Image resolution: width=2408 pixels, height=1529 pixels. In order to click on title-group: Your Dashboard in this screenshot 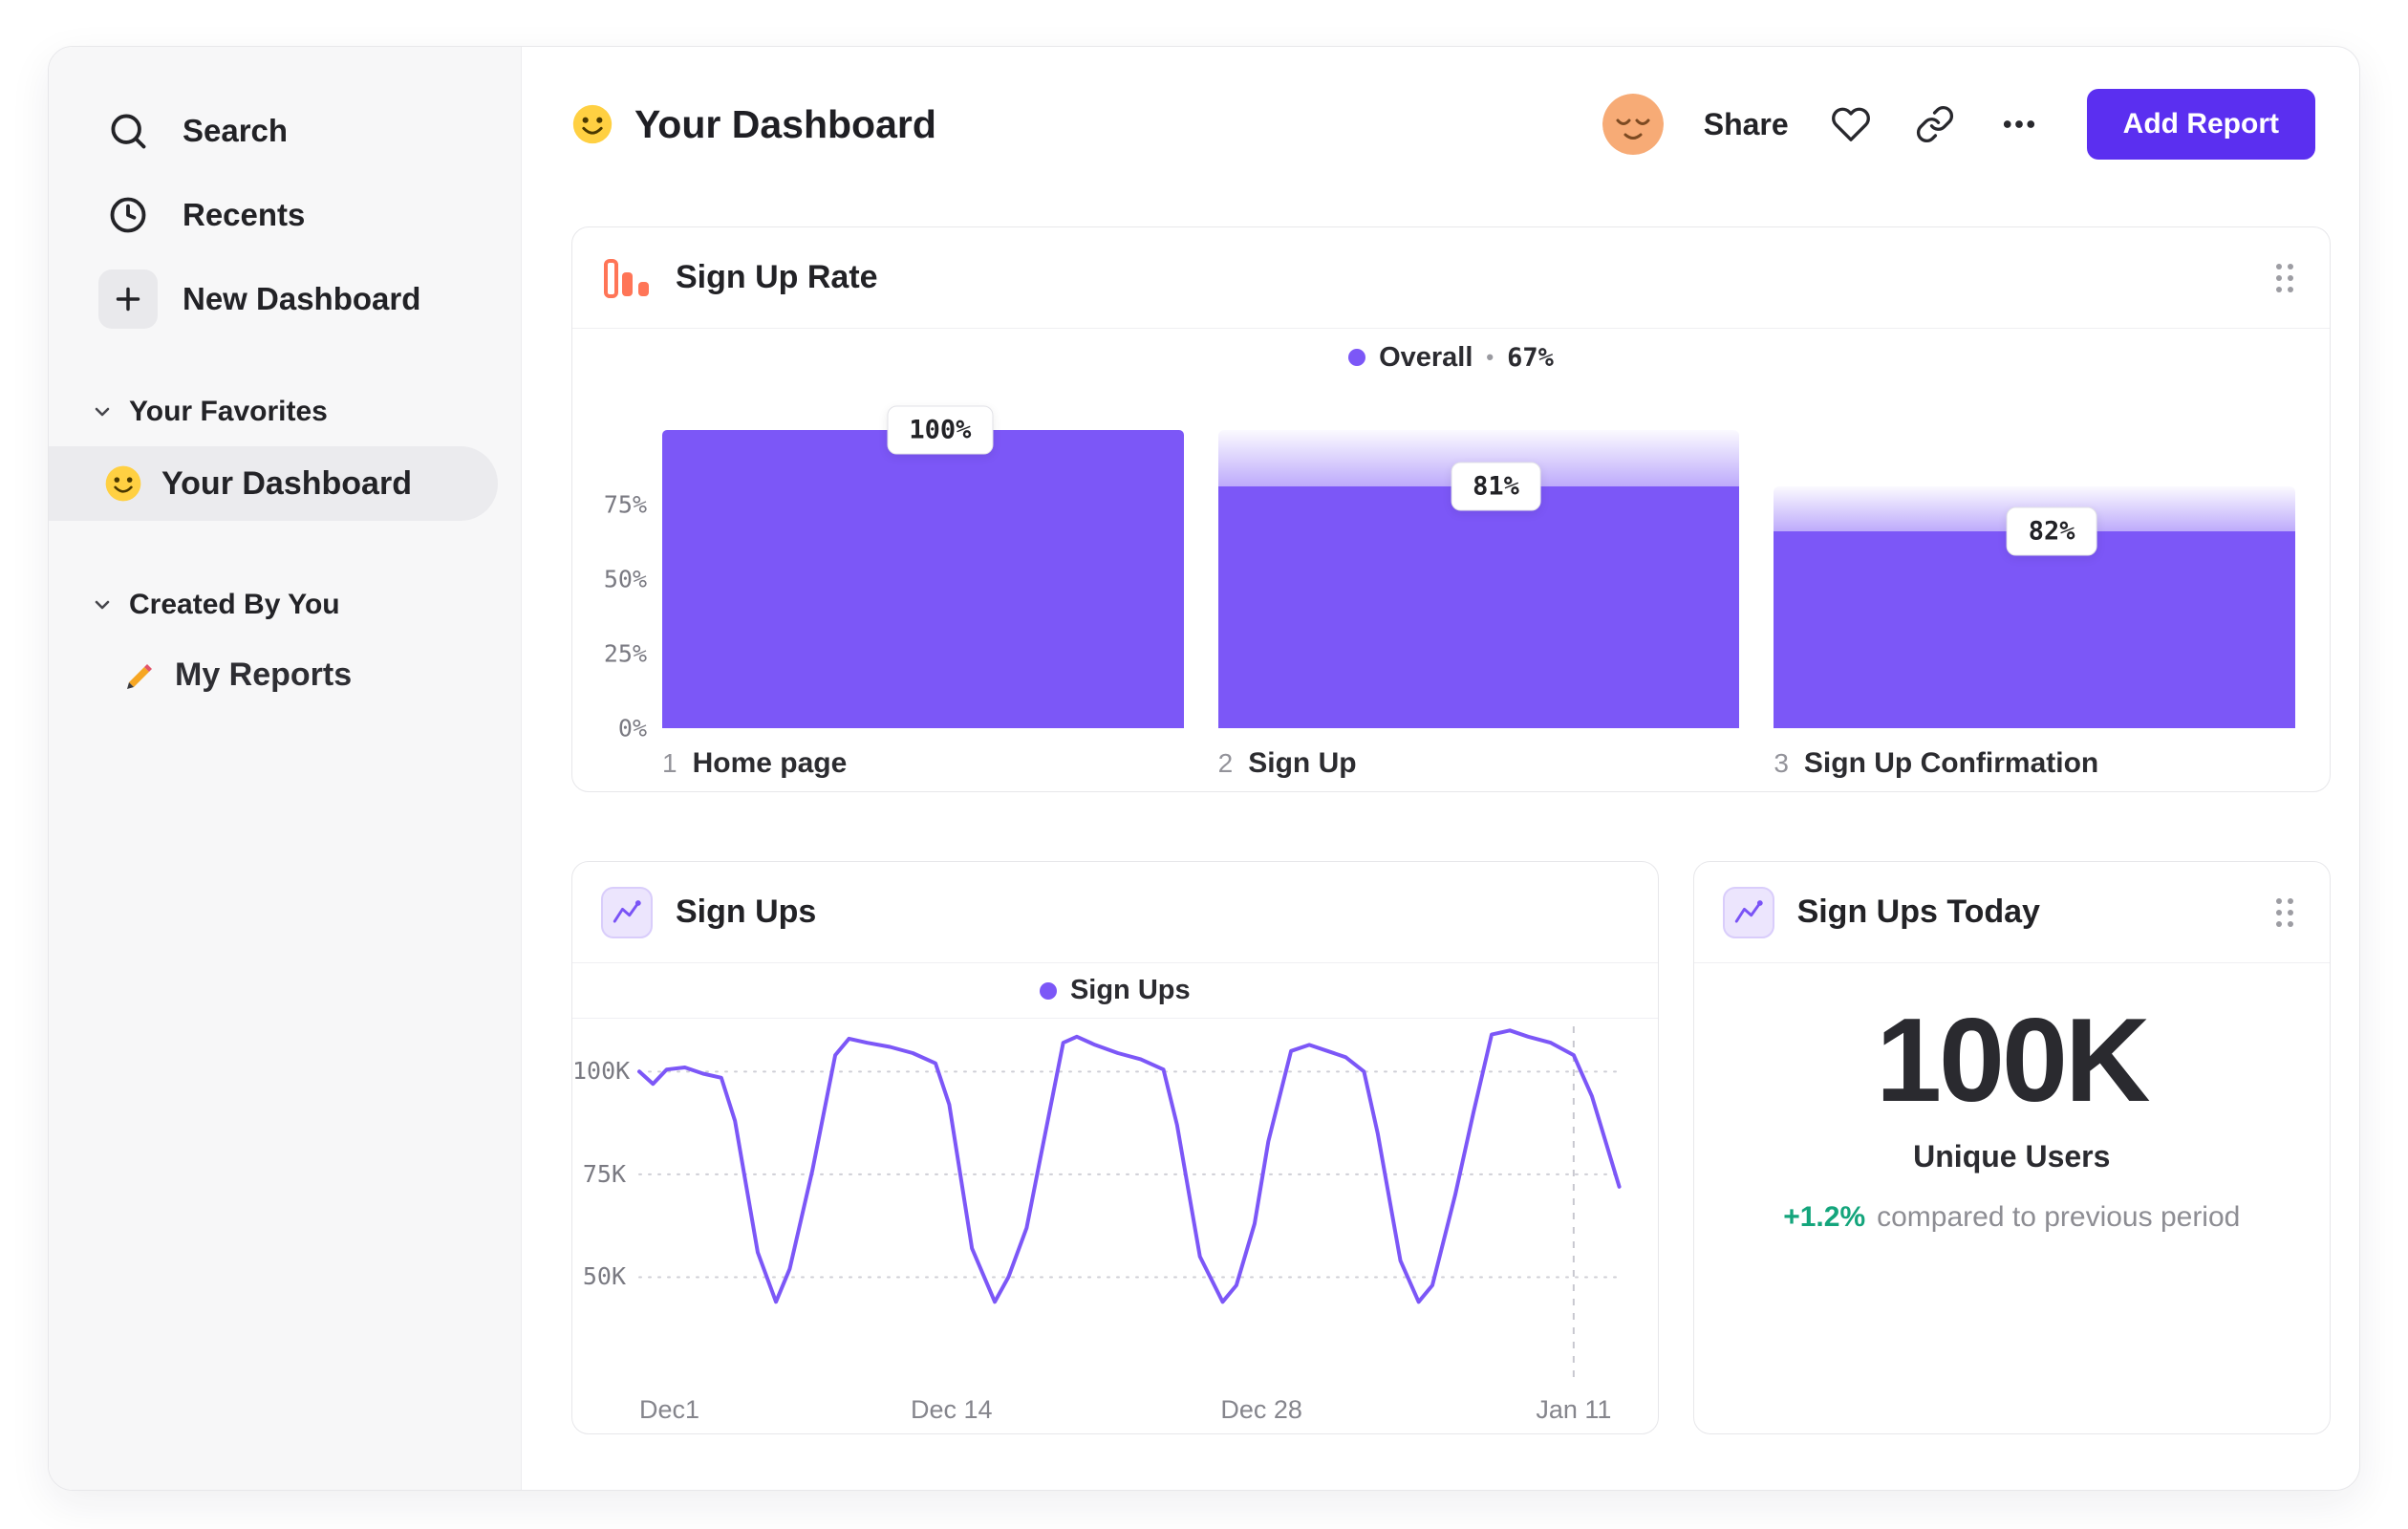, I will do `click(754, 124)`.